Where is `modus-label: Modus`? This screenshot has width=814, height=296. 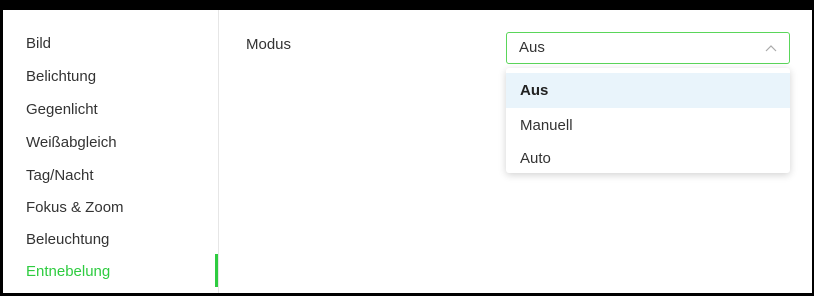 modus-label: Modus is located at coordinates (269, 44).